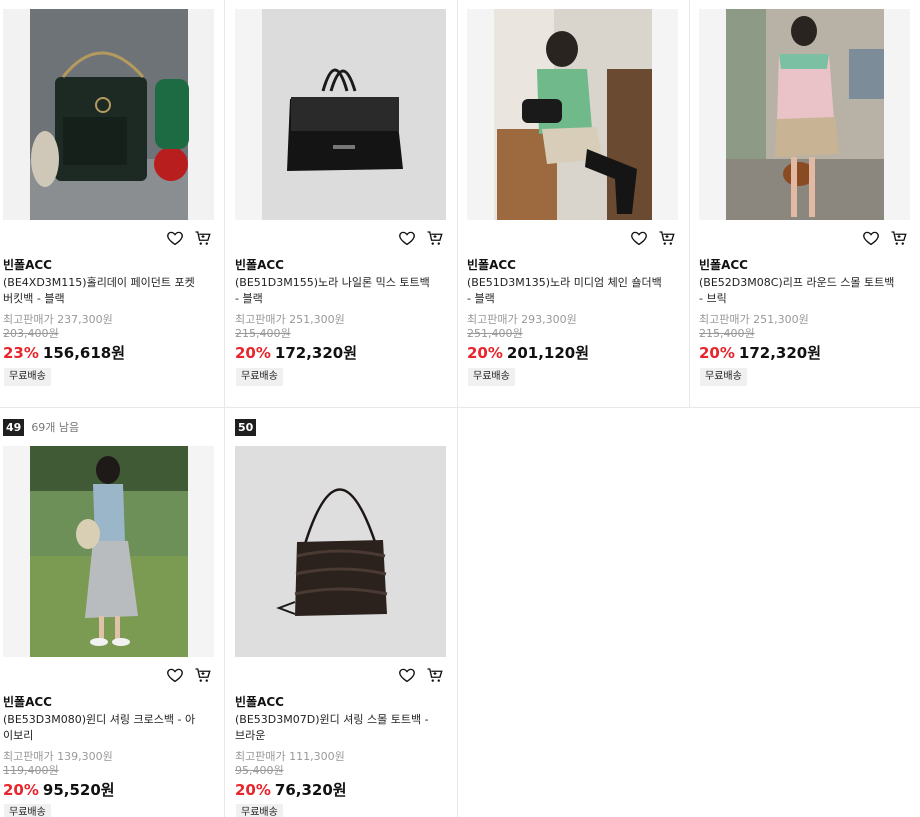 Image resolution: width=920 pixels, height=817 pixels. I want to click on product-title: (BE52D3M08C)리프 라운드 스몰 토트백 - 브릭, so click(799, 291).